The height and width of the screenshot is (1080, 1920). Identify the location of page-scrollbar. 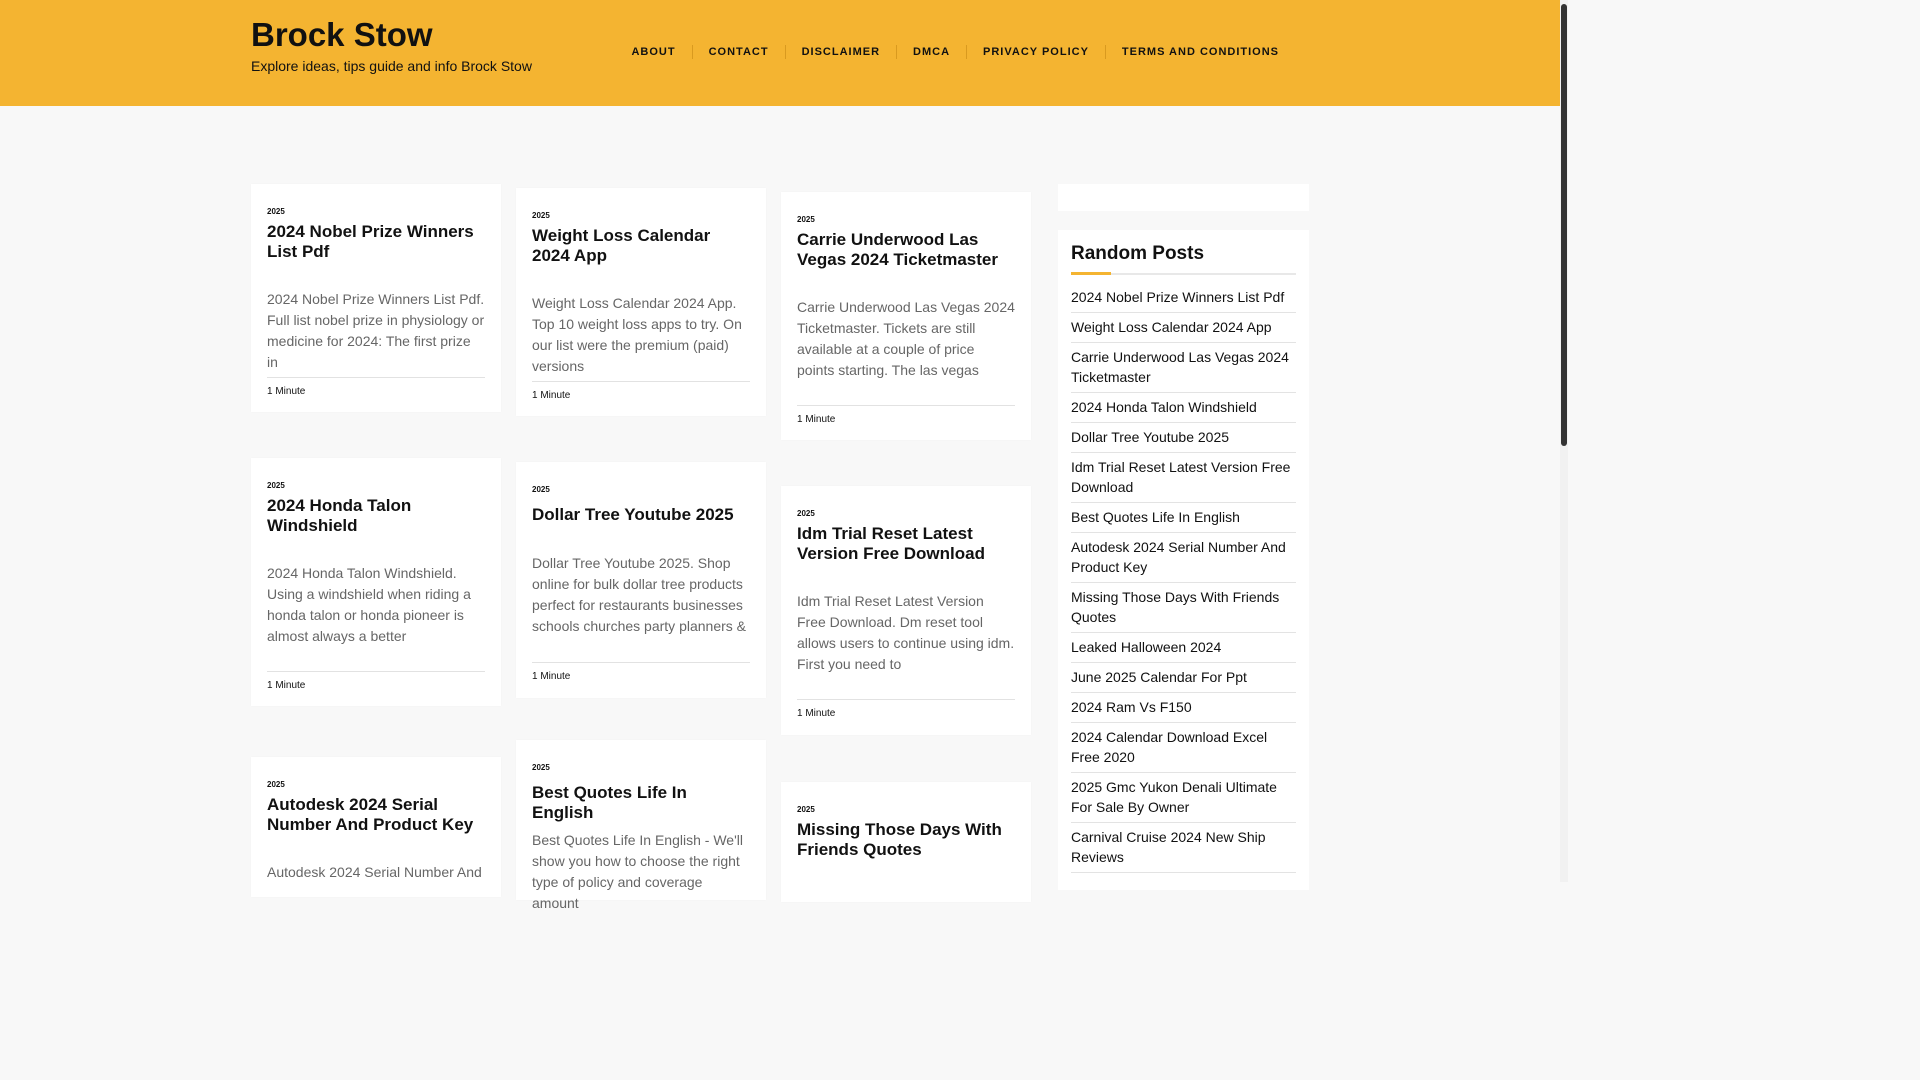
(1564, 441).